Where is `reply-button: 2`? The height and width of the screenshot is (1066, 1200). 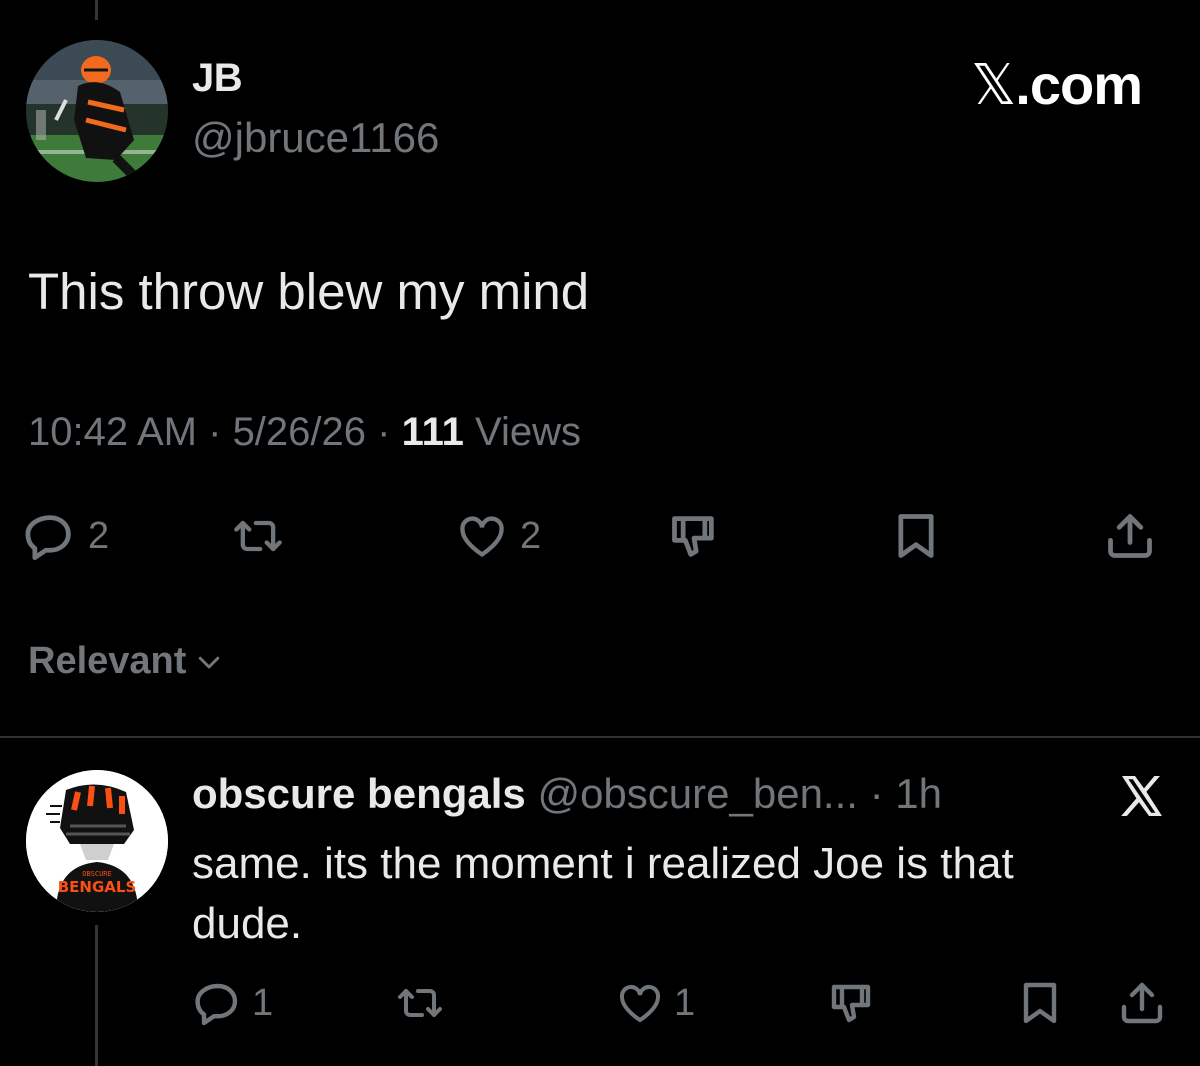 reply-button: 2 is located at coordinates (66, 536).